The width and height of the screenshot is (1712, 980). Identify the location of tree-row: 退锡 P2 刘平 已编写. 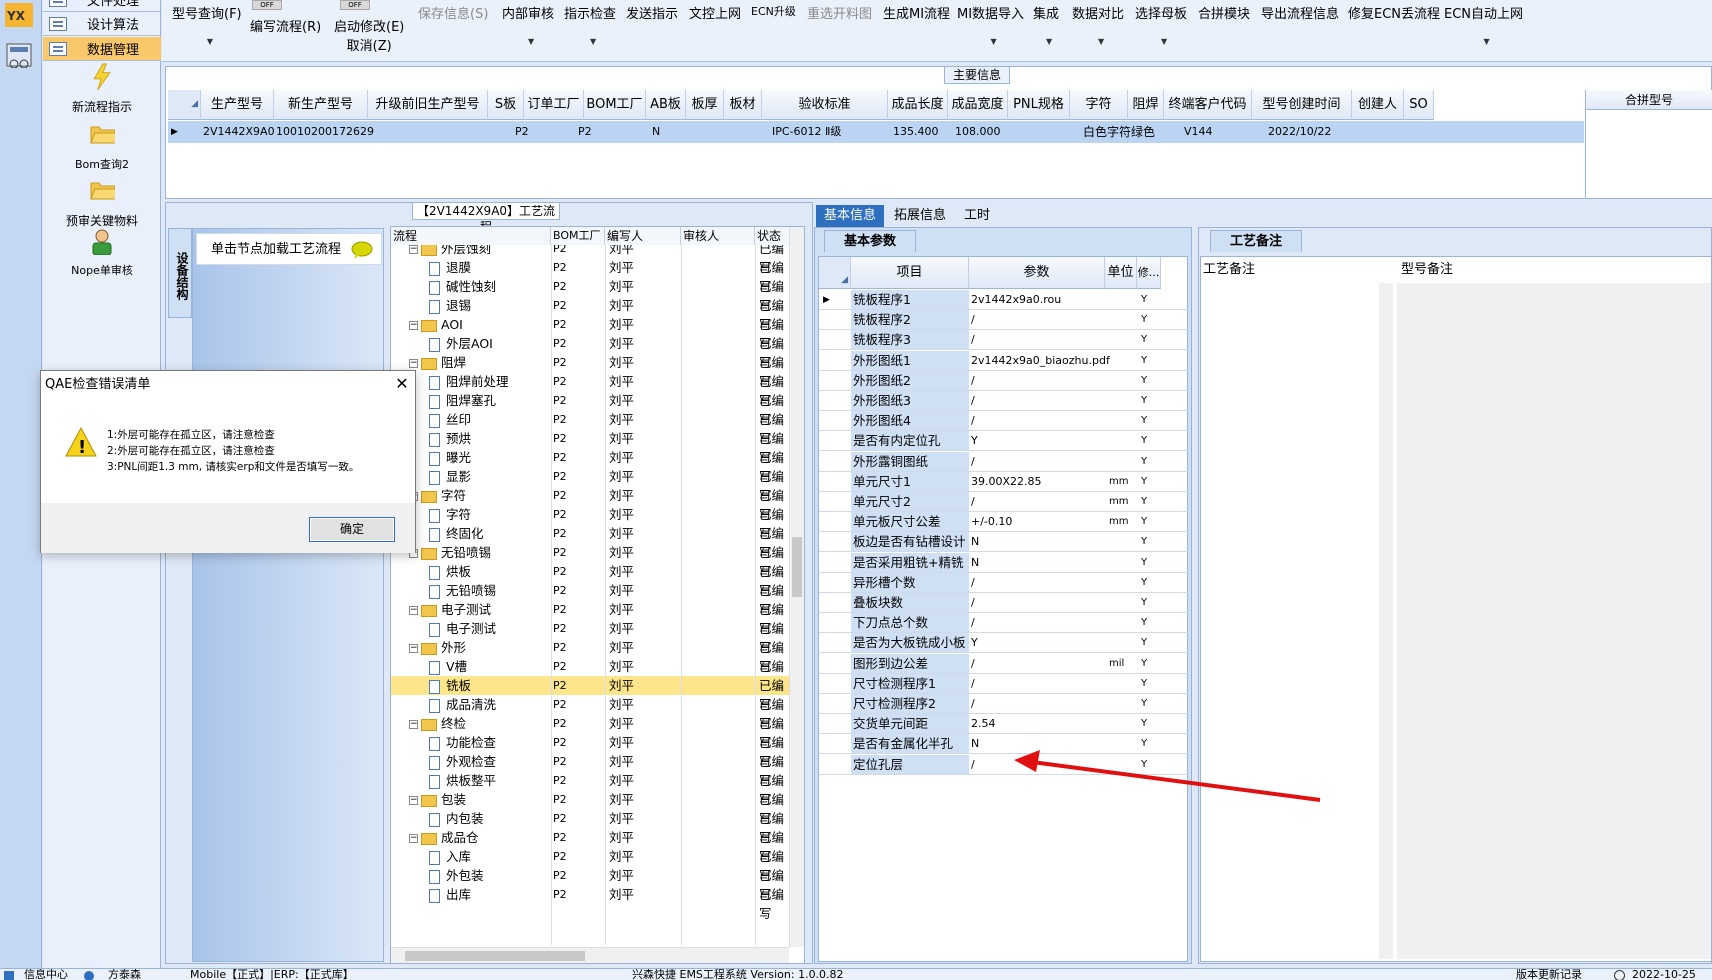
(590, 314).